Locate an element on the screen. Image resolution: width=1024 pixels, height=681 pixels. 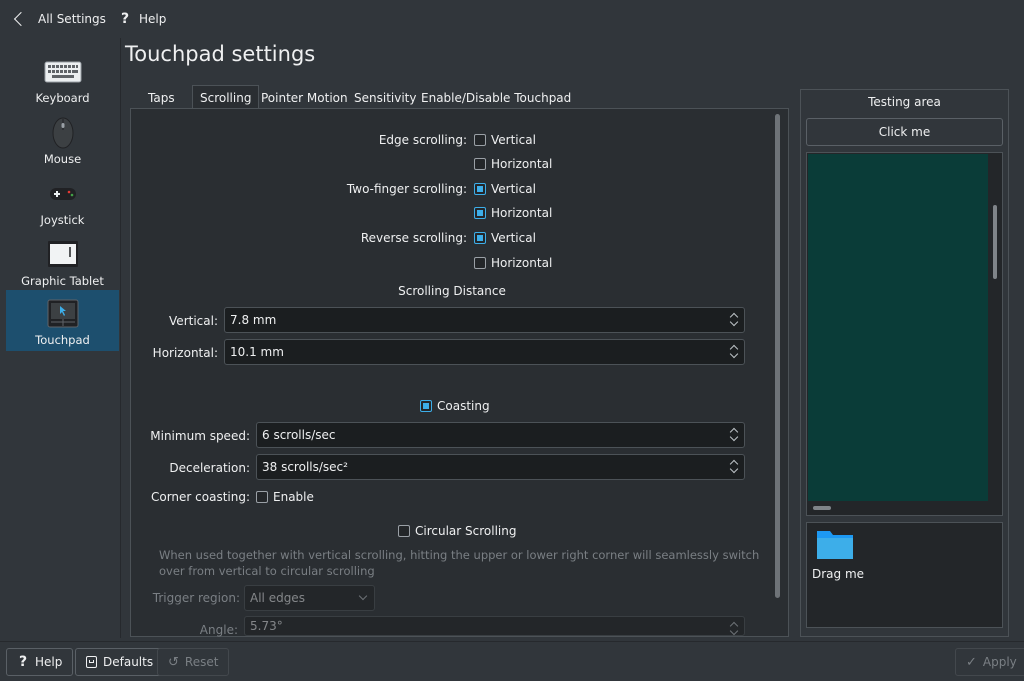
folder-icon is located at coordinates (835, 545).